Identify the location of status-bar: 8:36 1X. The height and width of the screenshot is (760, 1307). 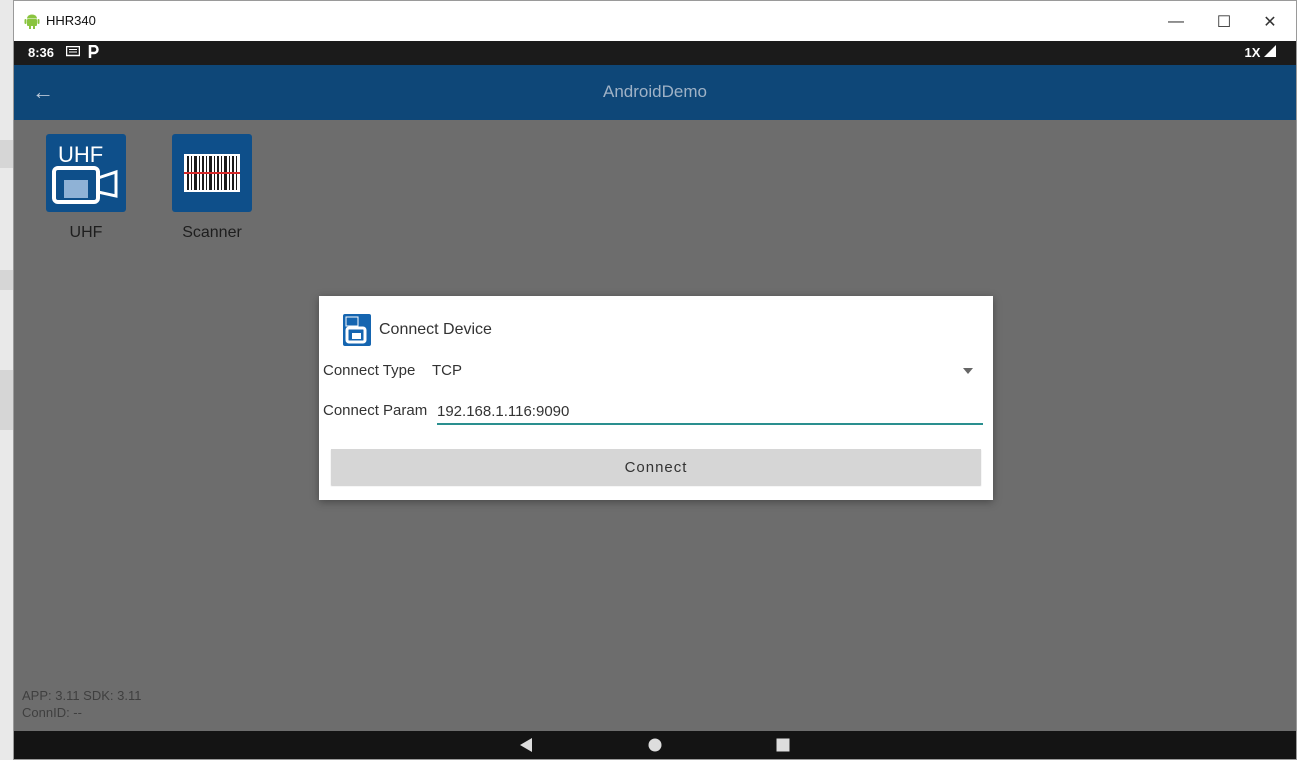
(655, 53).